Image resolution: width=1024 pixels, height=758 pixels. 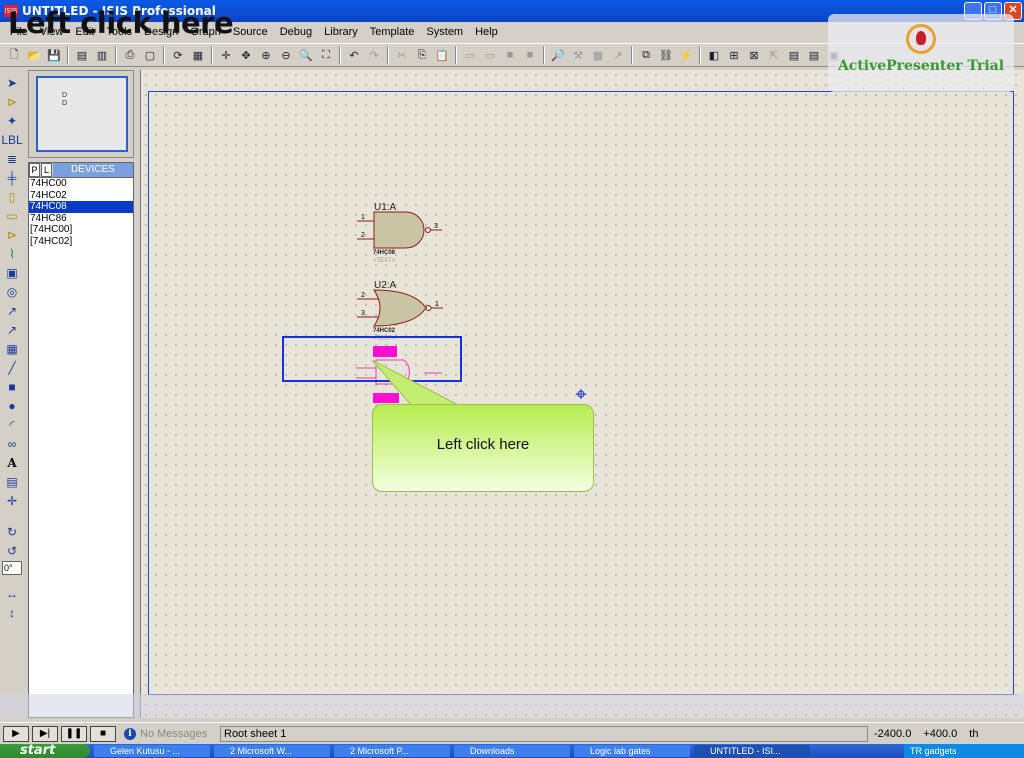 What do you see at coordinates (354, 55) in the screenshot?
I see `undo-icon: ↶` at bounding box center [354, 55].